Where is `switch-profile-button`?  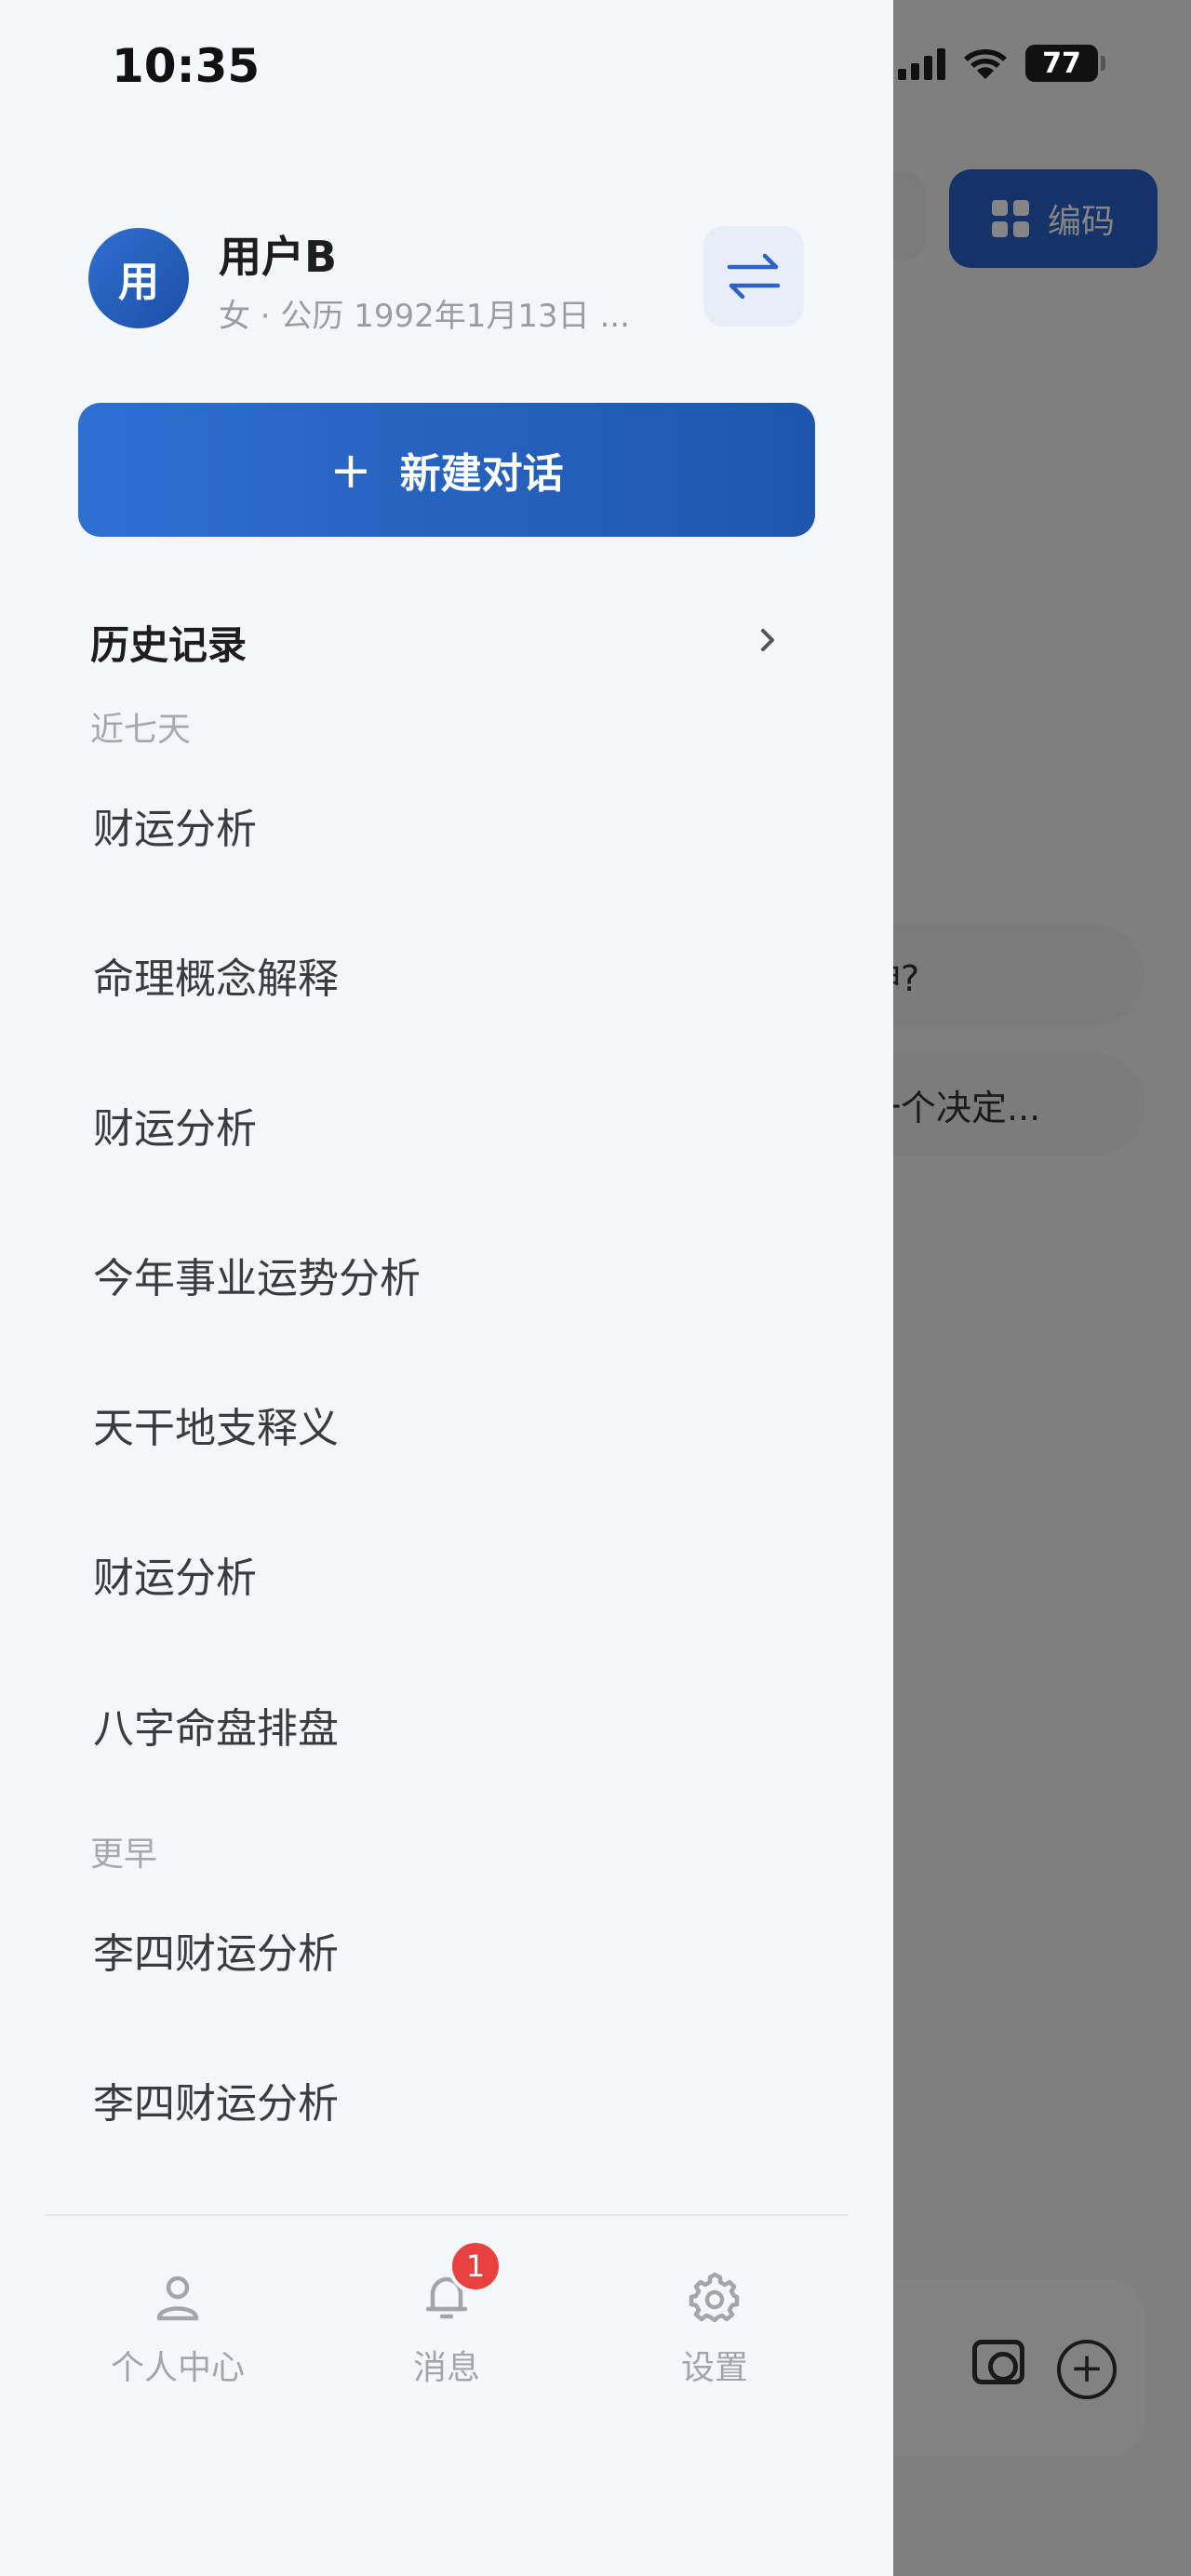 switch-profile-button is located at coordinates (753, 276).